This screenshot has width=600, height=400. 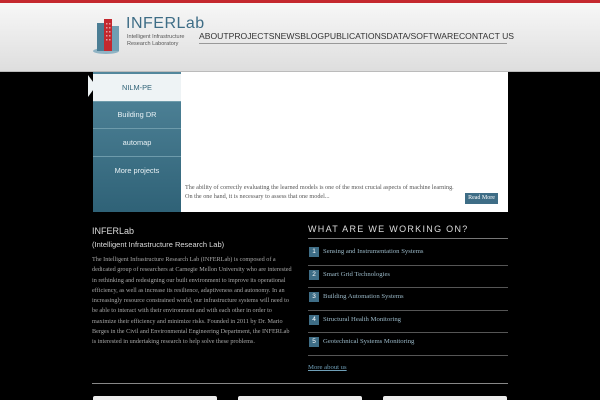 I want to click on nav-blog: BLOG, so click(x=312, y=36).